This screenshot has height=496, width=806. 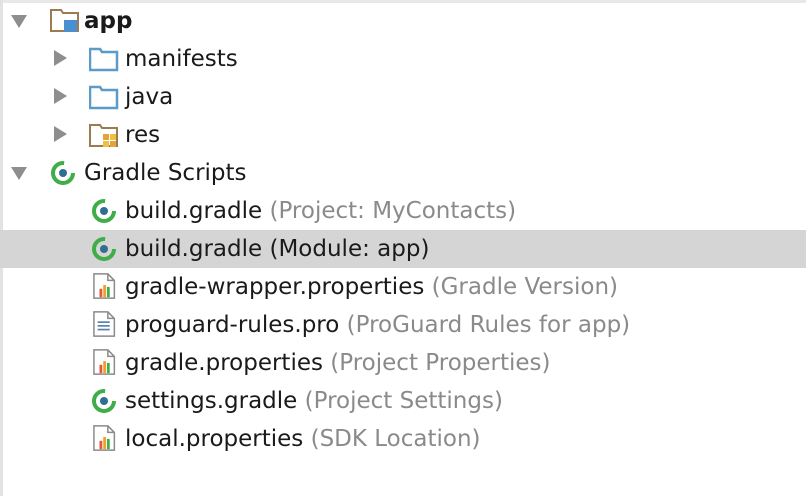 What do you see at coordinates (349, 249) in the screenshot?
I see `file-hint: (Module: app)` at bounding box center [349, 249].